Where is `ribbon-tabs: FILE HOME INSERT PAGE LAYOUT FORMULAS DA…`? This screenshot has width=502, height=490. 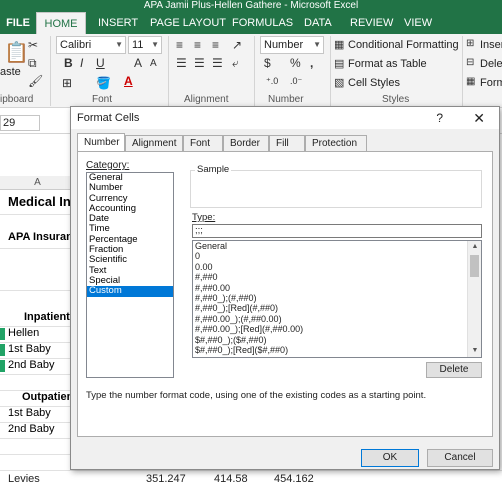
ribbon-tabs: FILE HOME INSERT PAGE LAYOUT FORMULAS DA… is located at coordinates (251, 23).